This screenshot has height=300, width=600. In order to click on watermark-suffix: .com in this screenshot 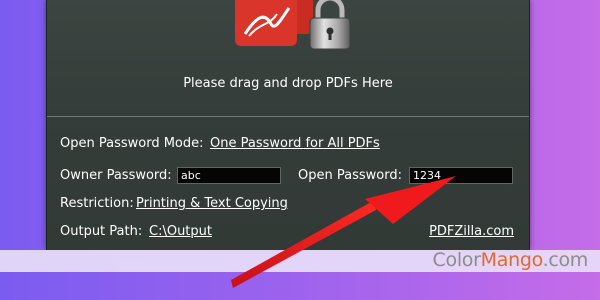, I will do `click(565, 260)`.